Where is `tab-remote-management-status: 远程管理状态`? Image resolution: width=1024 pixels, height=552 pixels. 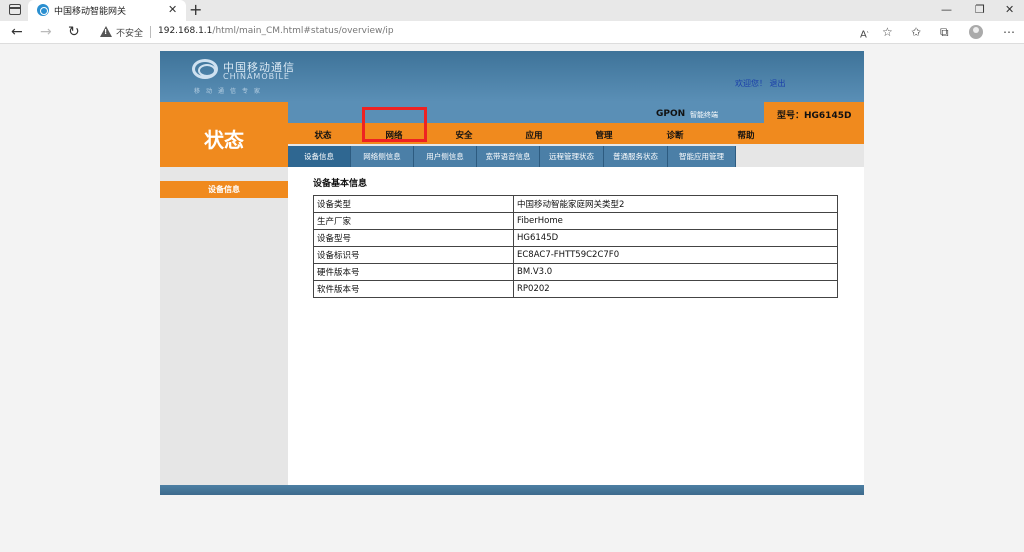
tab-remote-management-status: 远程管理状态 is located at coordinates (572, 156).